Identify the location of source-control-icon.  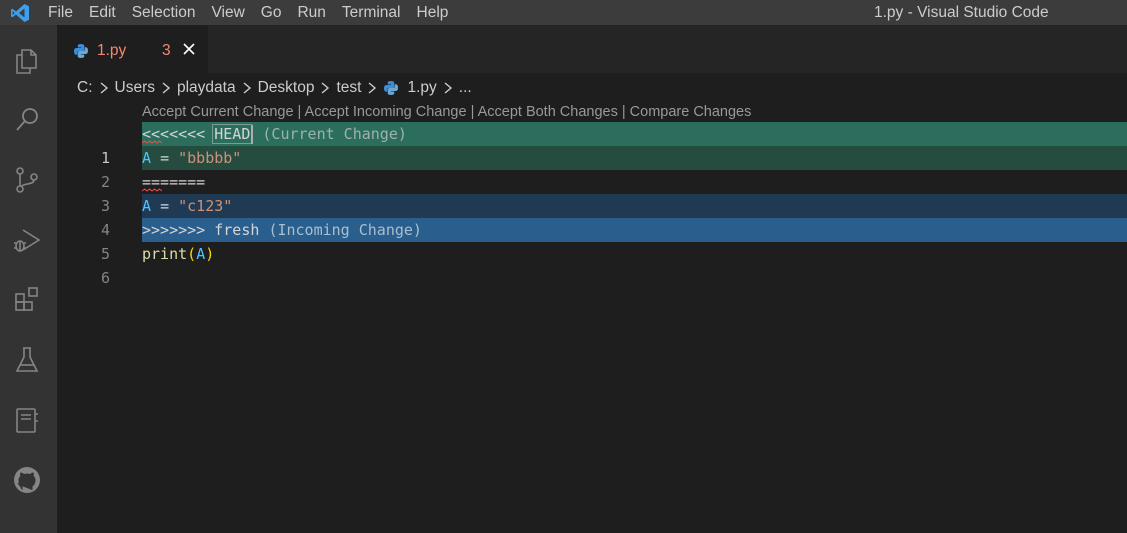
(27, 180).